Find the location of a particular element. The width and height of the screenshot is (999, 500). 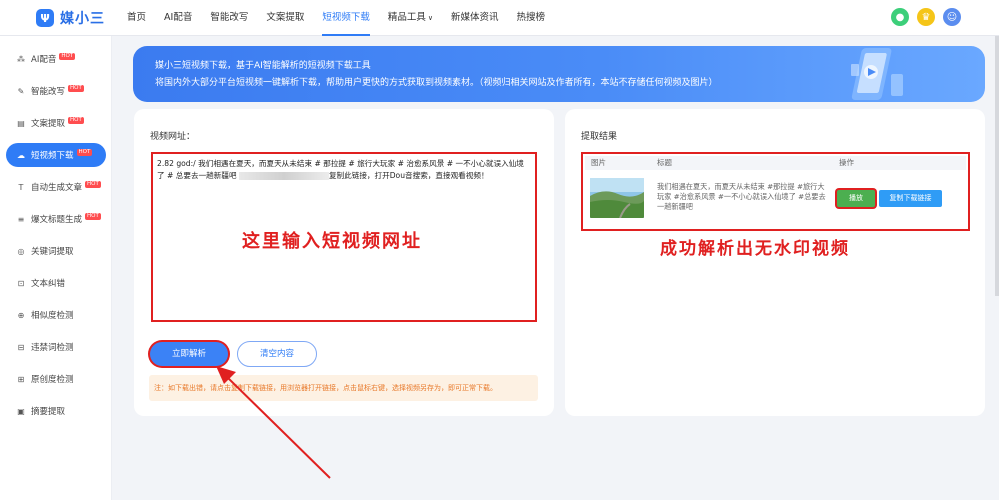

logo-text: 媒小三 is located at coordinates (82, 19).